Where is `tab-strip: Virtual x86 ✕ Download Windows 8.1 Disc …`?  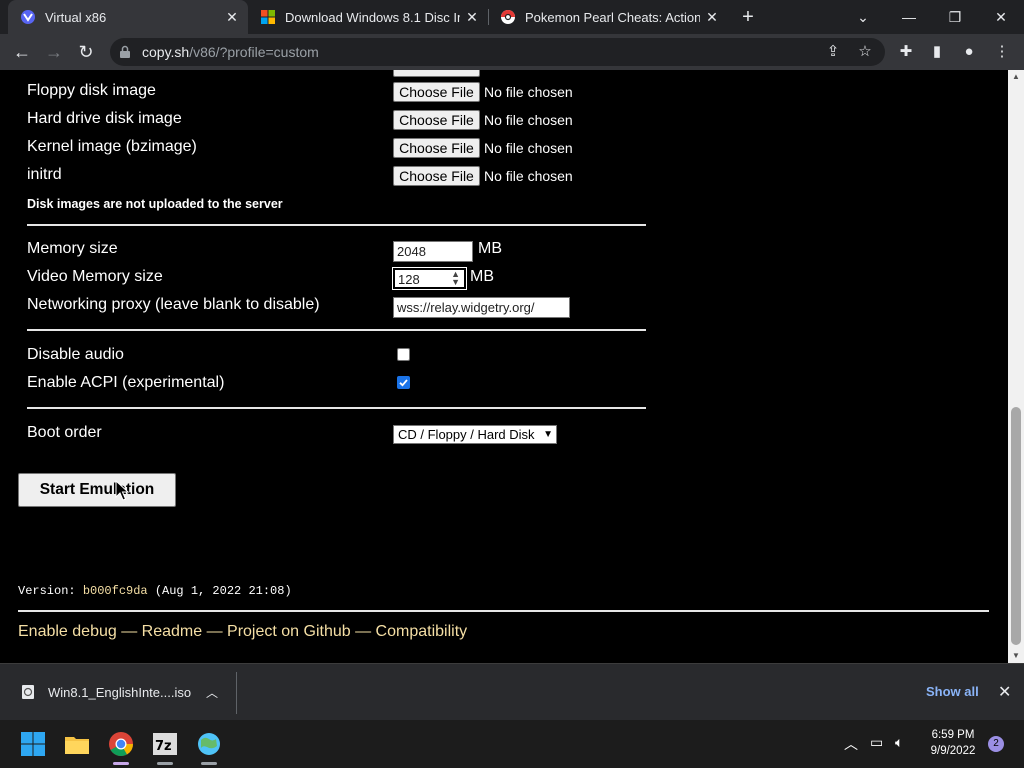
tab-strip: Virtual x86 ✕ Download Windows 8.1 Disc … is located at coordinates (512, 17).